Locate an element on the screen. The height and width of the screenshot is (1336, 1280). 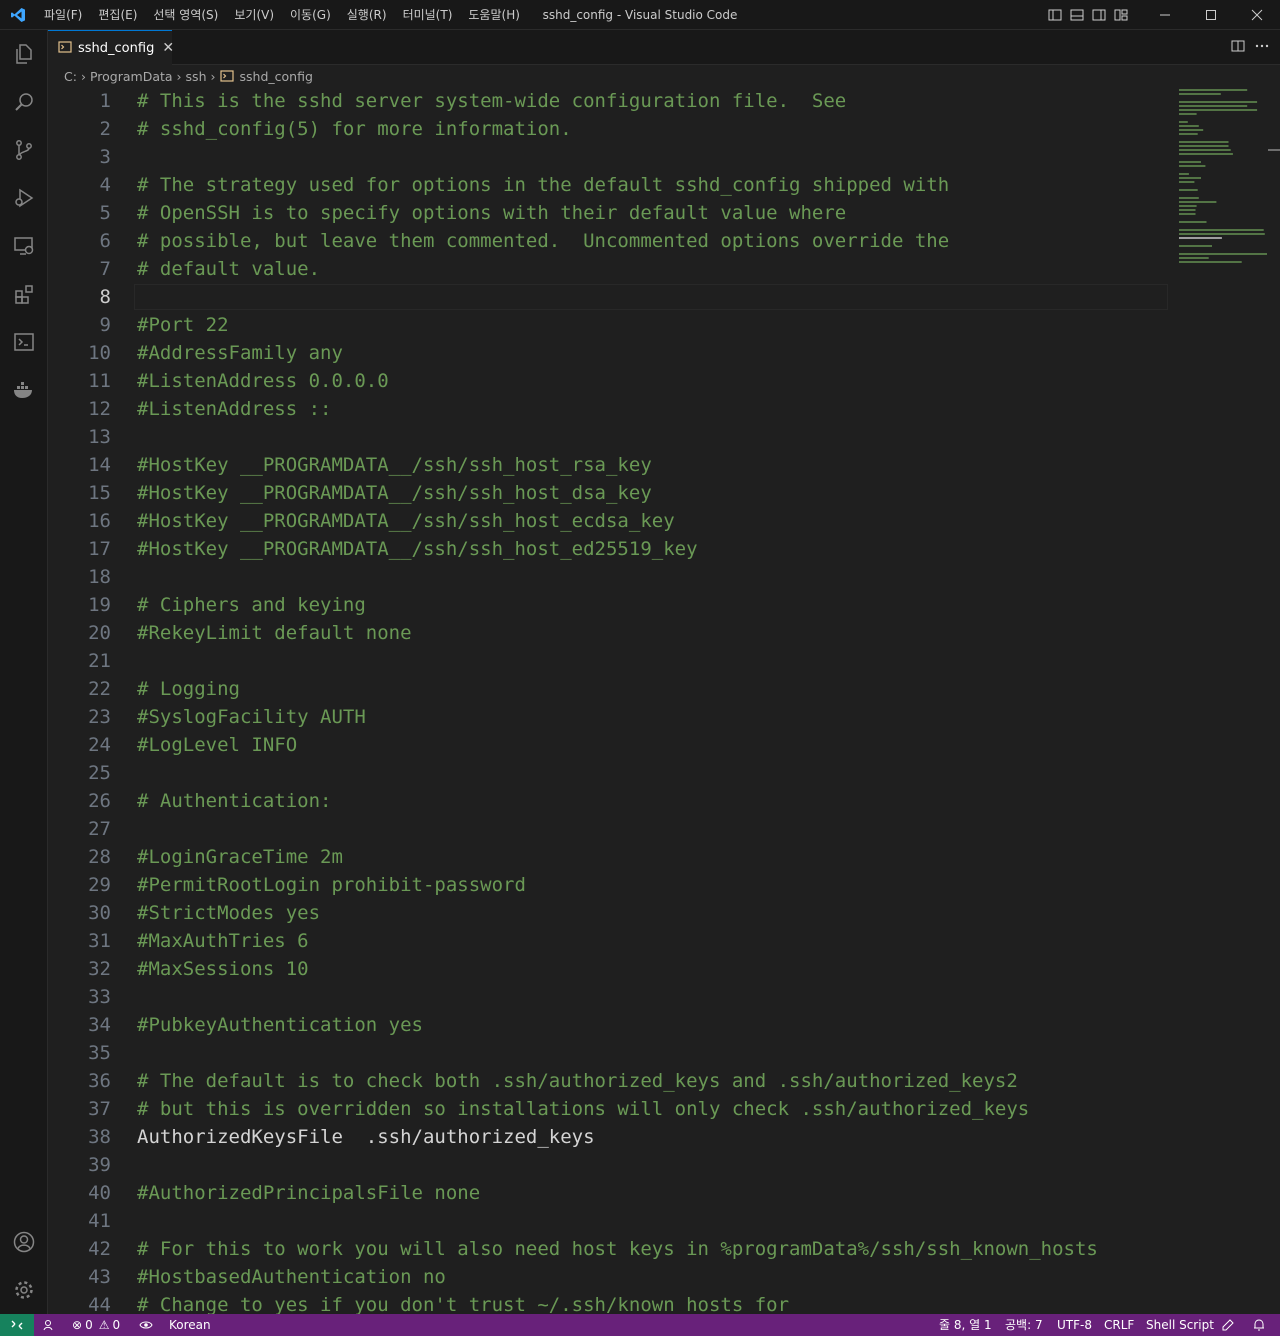
code-line: 18 is located at coordinates (608, 577).